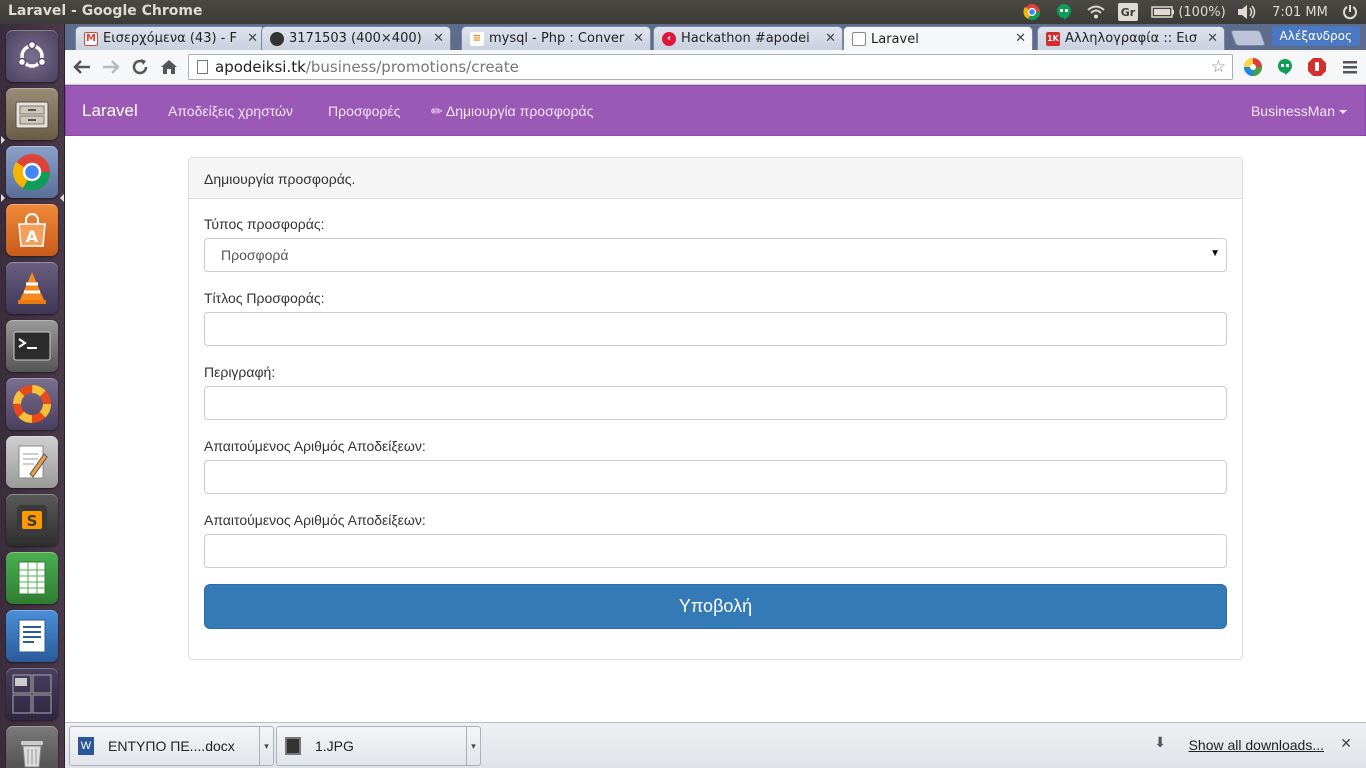 The image size is (1366, 768). Describe the element at coordinates (1032, 12) in the screenshot. I see `chrome-indicator-icon` at that location.